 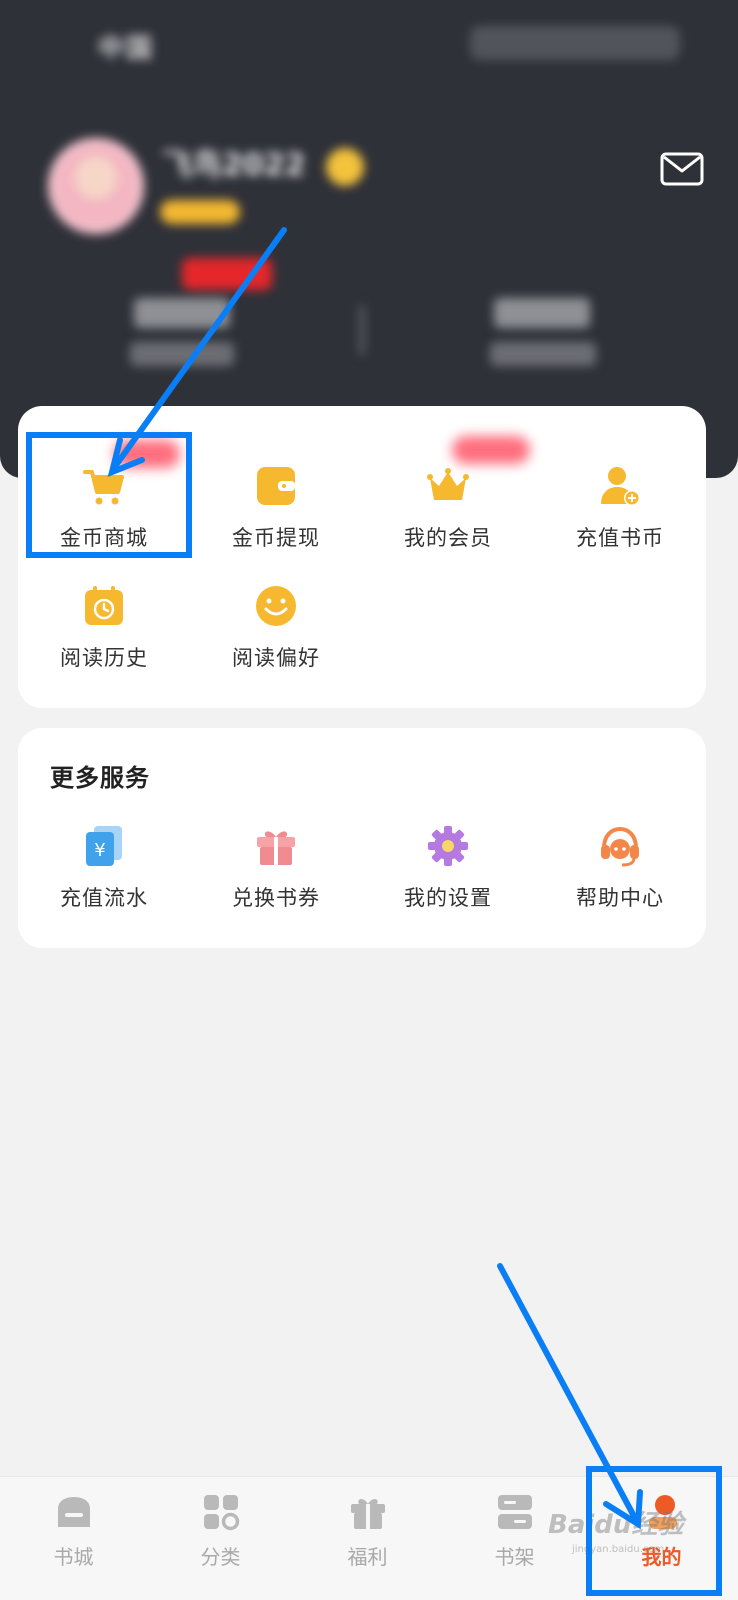 What do you see at coordinates (182, 354) in the screenshot?
I see `stat-label-coins` at bounding box center [182, 354].